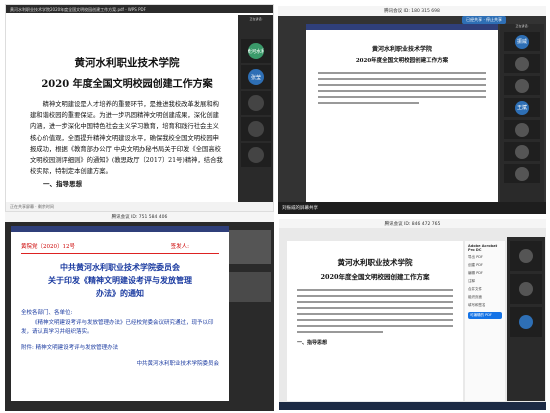  What do you see at coordinates (485, 315) in the screenshot?
I see `editable-pdf-button: 可编辑的 PDF` at bounding box center [485, 315].